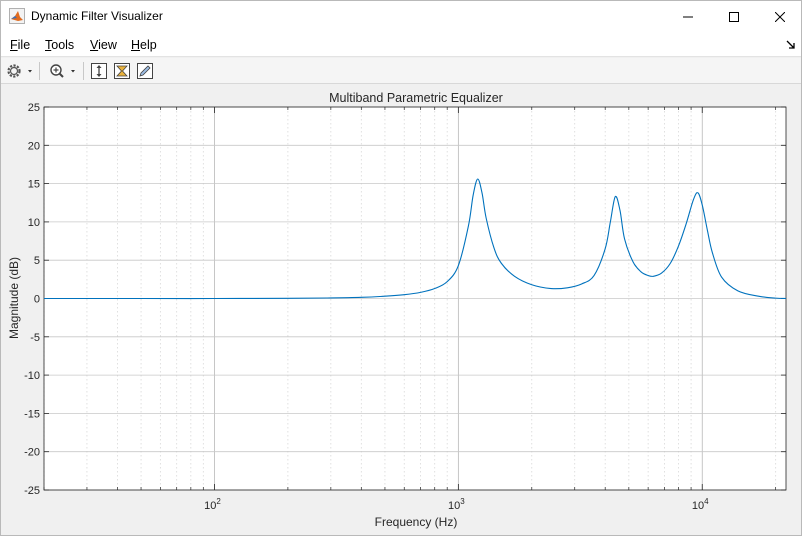  What do you see at coordinates (34, 185) in the screenshot?
I see `y-tick-label: 15` at bounding box center [34, 185].